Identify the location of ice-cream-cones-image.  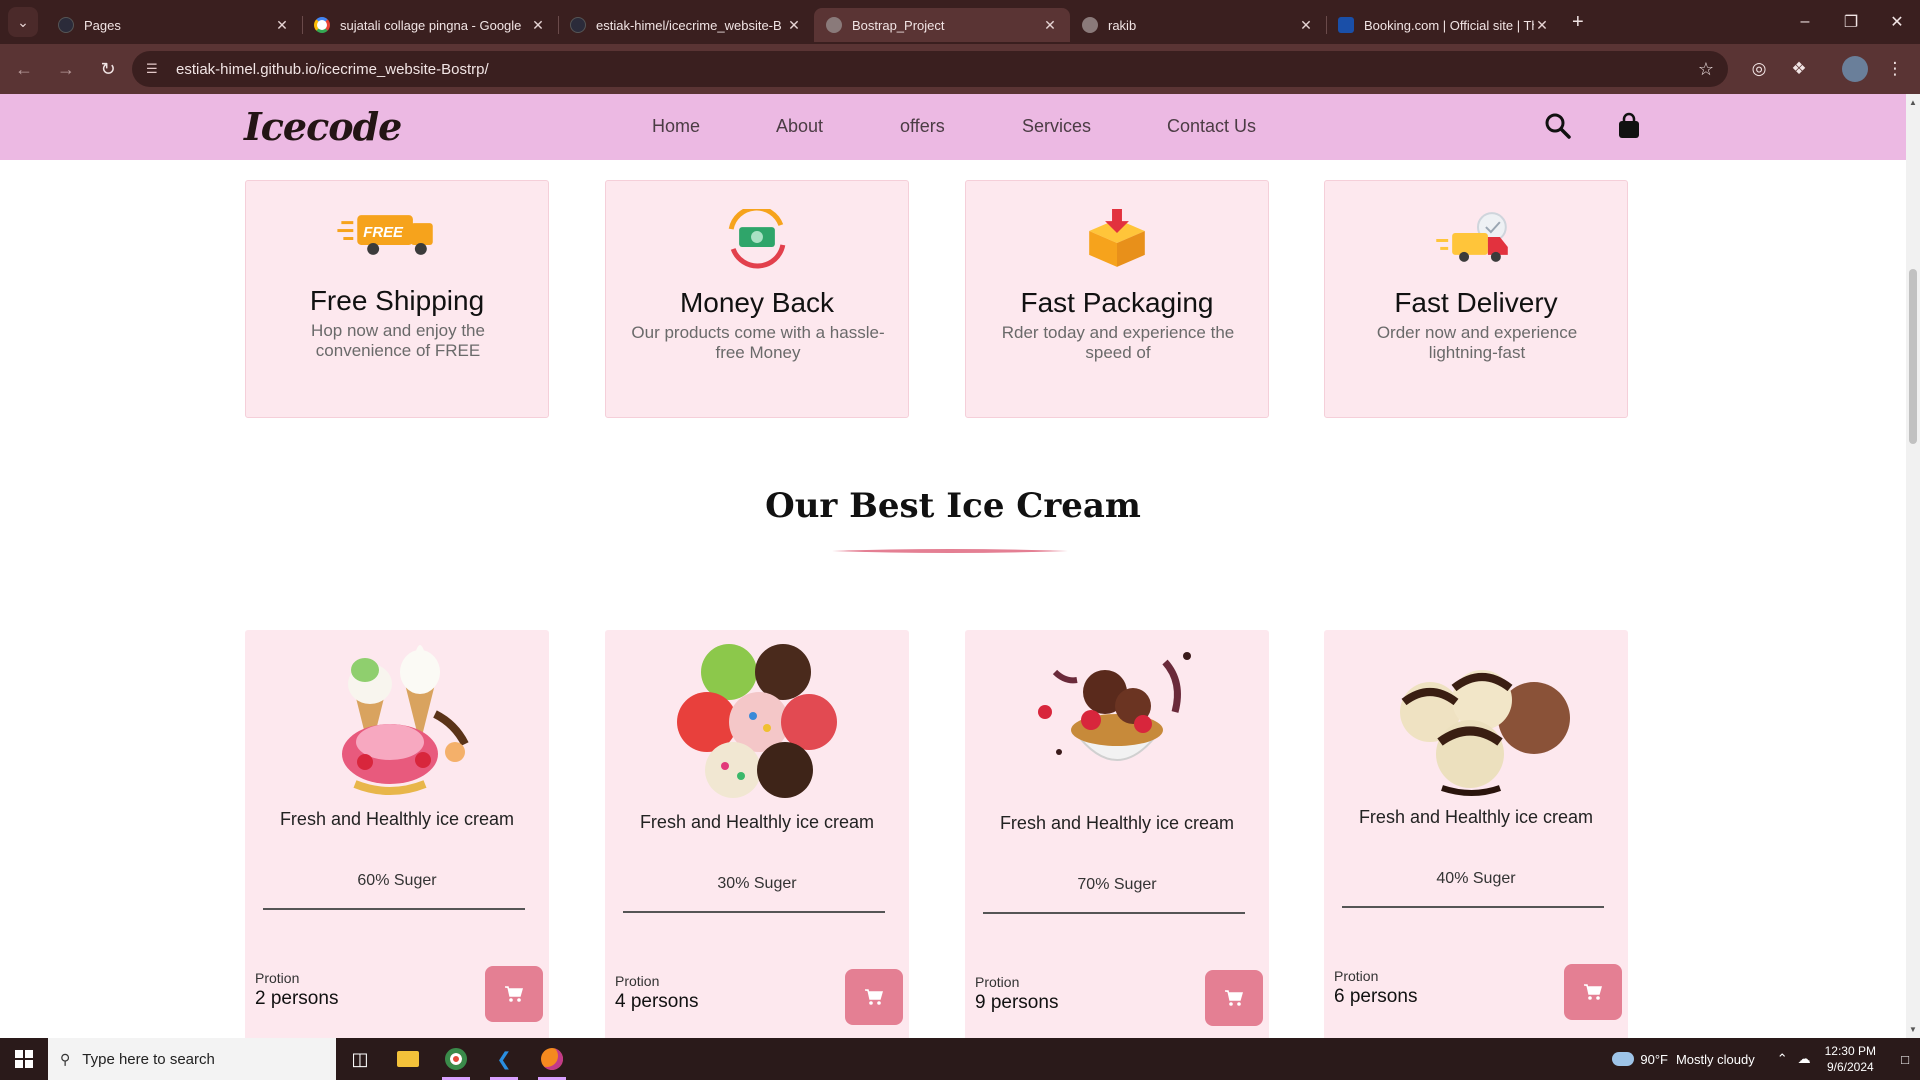
(405, 720).